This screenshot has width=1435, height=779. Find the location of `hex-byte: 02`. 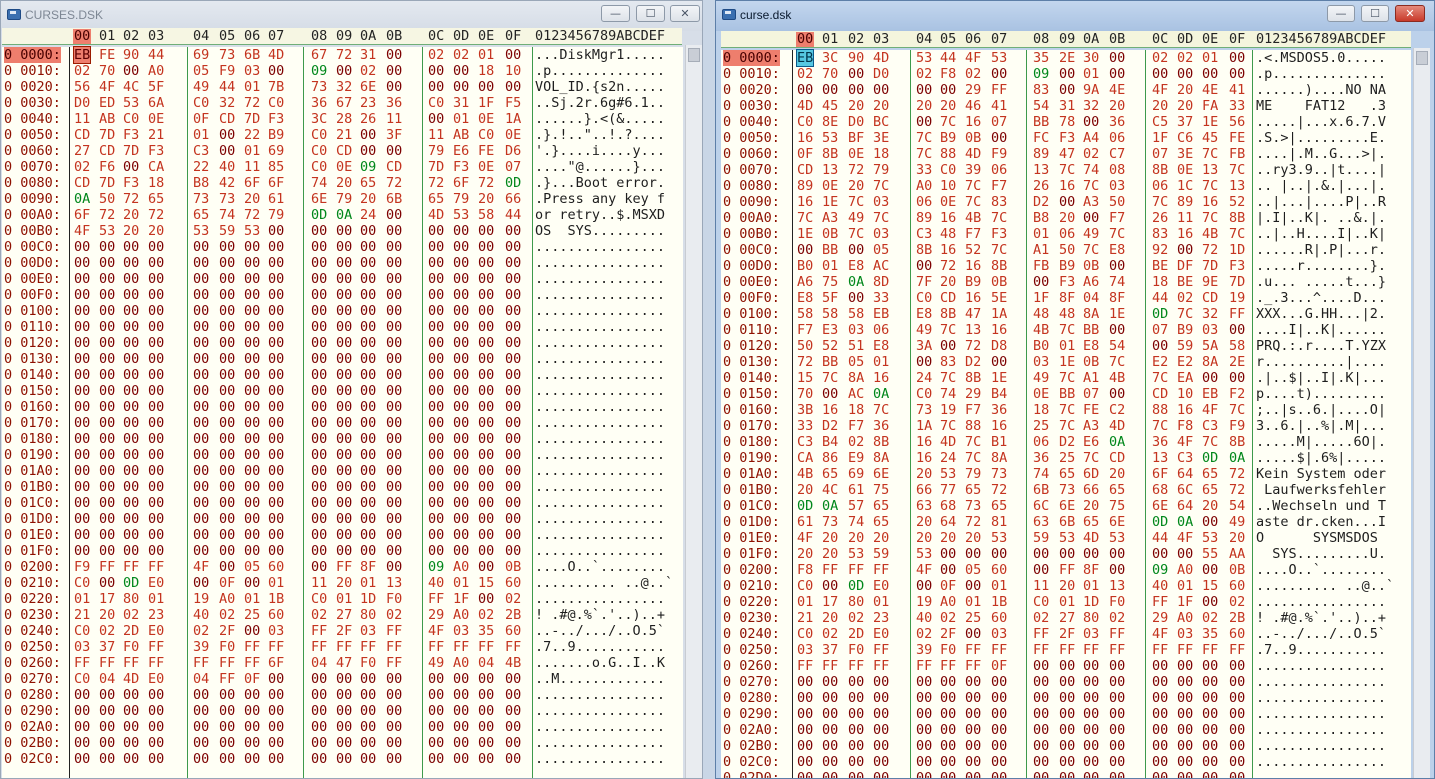

hex-byte: 02 is located at coordinates (1117, 618).